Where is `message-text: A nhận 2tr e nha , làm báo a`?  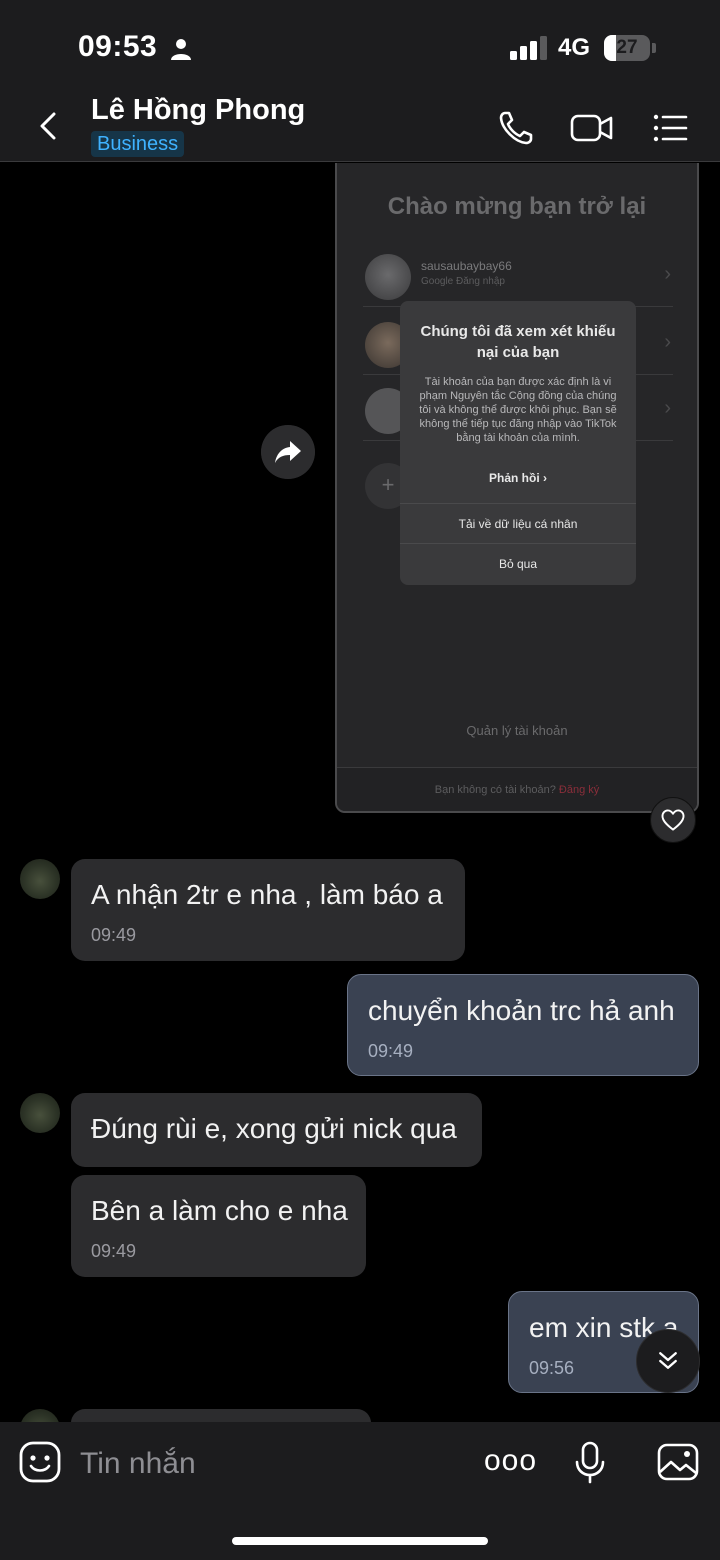
message-text: A nhận 2tr e nha , làm báo a is located at coordinates (267, 894).